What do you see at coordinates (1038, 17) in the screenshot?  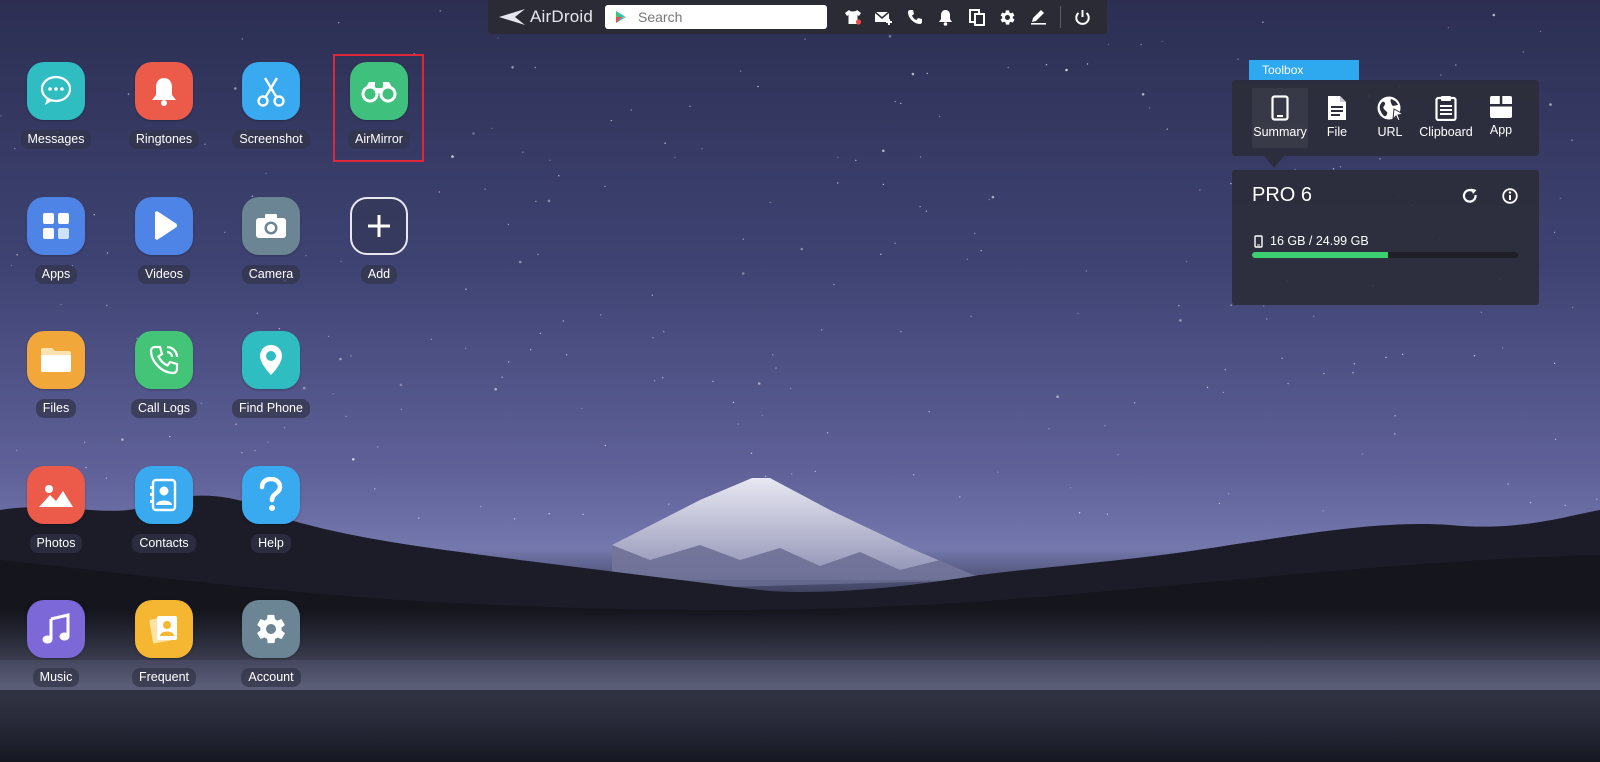 I see `pen-icon` at bounding box center [1038, 17].